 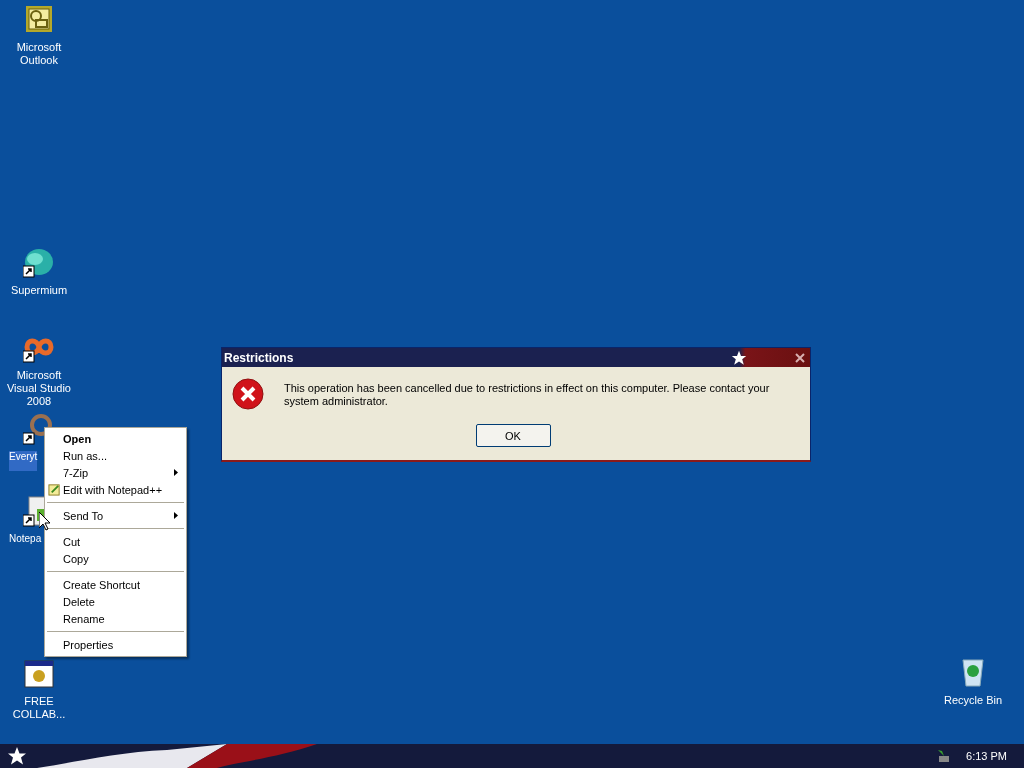 What do you see at coordinates (248, 394) in the screenshot?
I see `error-icon` at bounding box center [248, 394].